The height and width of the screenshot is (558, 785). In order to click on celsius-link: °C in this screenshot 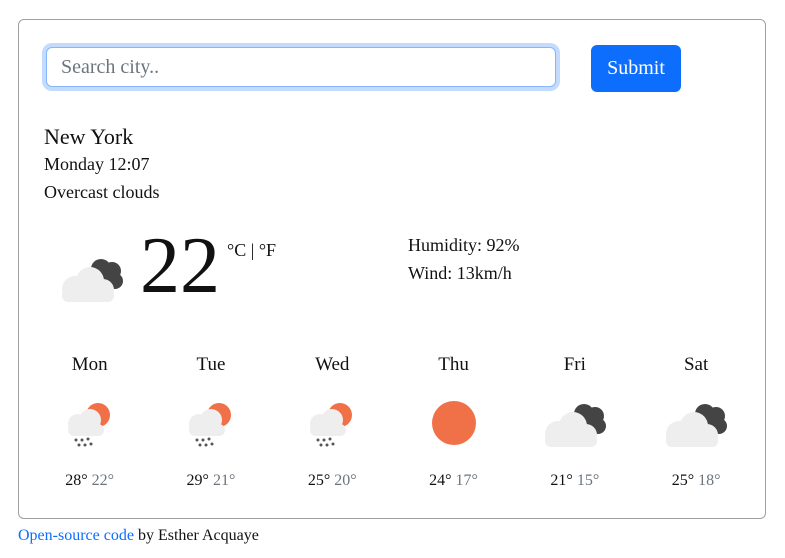, I will do `click(236, 250)`.